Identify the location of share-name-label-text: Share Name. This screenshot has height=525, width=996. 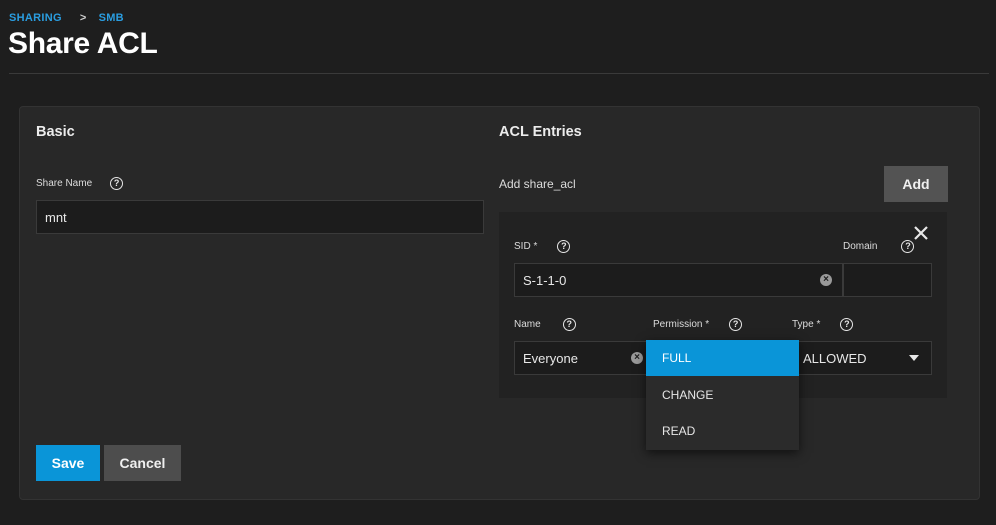
(64, 183).